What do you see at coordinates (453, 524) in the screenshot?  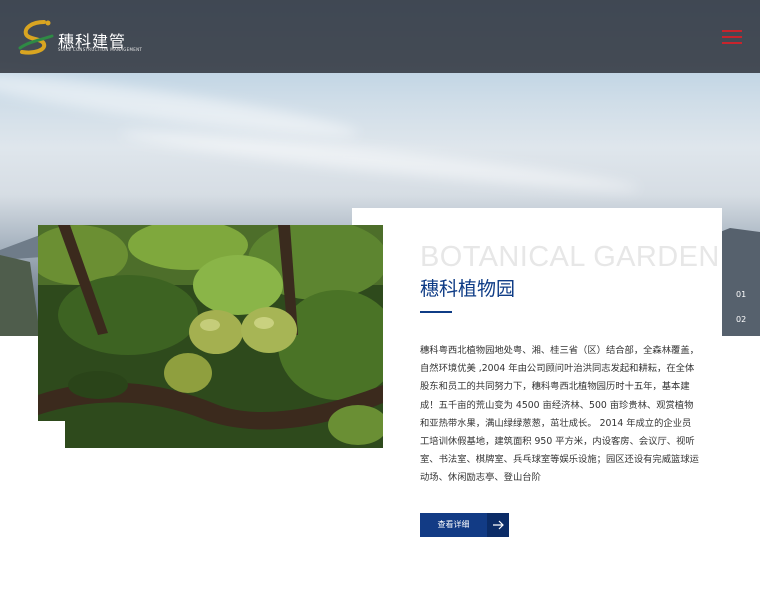 I see `view-details-label: 查看详细` at bounding box center [453, 524].